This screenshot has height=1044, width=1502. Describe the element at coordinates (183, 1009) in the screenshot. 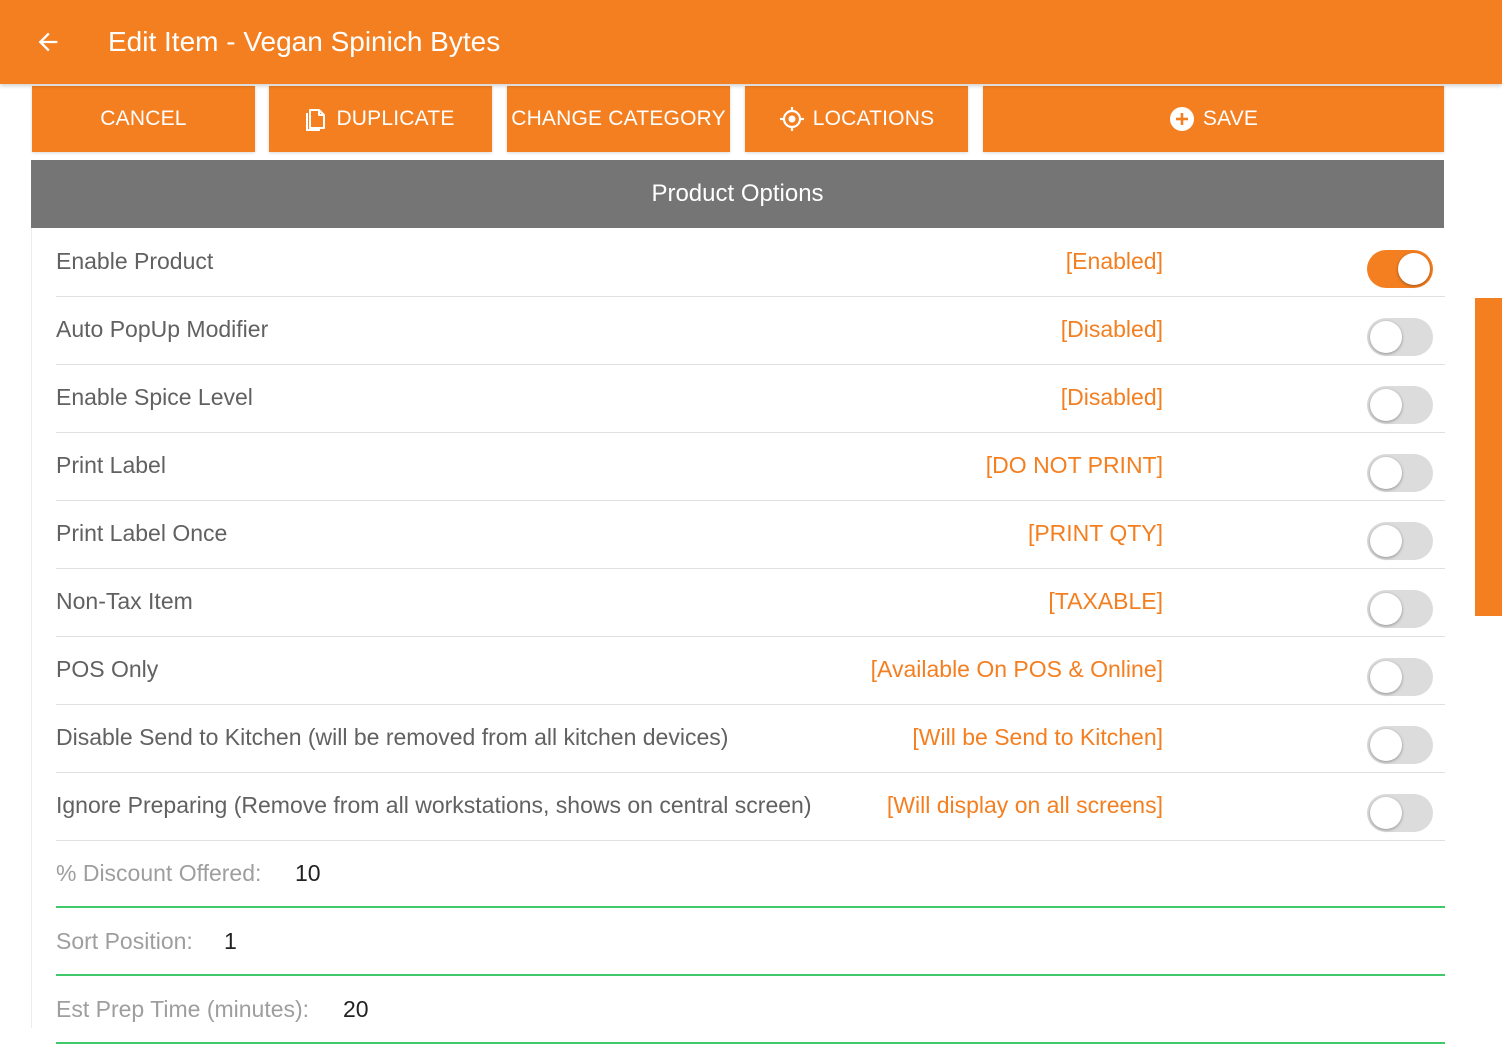

I see `prep-time-field-label: Est Prep Time (minutes):` at that location.